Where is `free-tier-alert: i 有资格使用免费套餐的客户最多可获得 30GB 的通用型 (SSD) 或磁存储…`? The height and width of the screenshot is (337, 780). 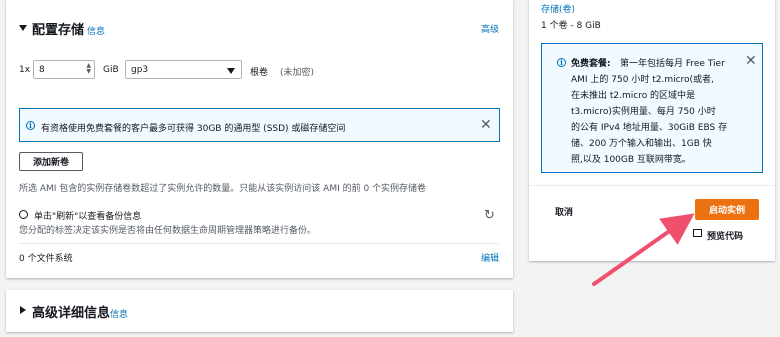 free-tier-alert: i 有资格使用免费套餐的客户最多可获得 30GB 的通用型 (SSD) 或磁存储… is located at coordinates (259, 125).